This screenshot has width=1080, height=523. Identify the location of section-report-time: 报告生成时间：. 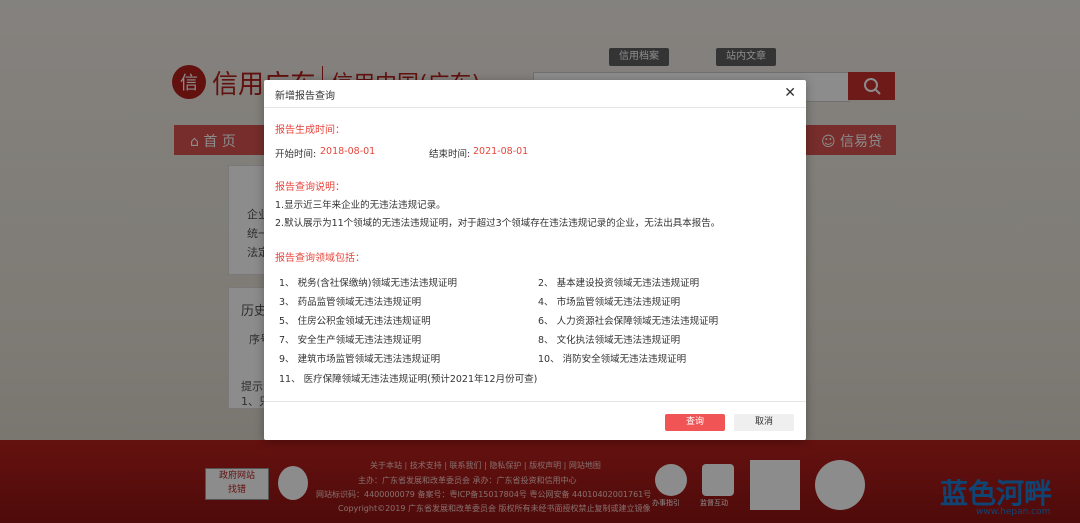
(310, 130).